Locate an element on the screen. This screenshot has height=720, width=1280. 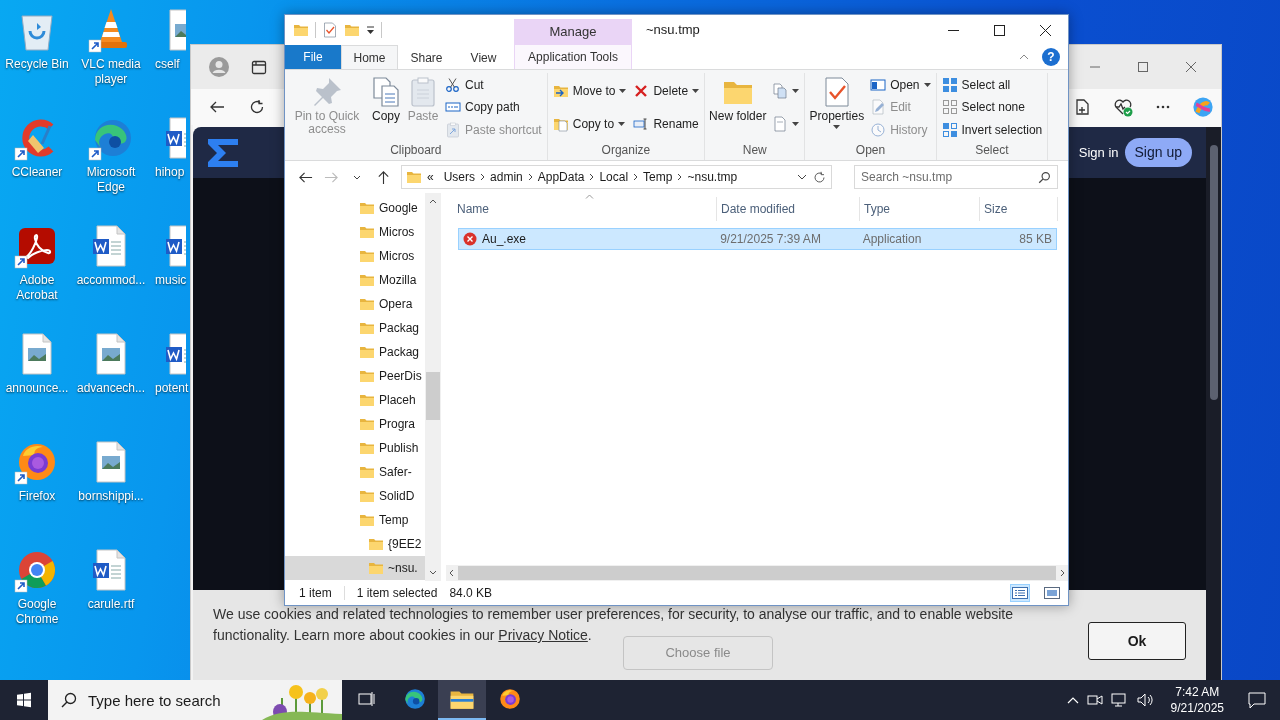
ribbon-tab: Share is located at coordinates (426, 57).